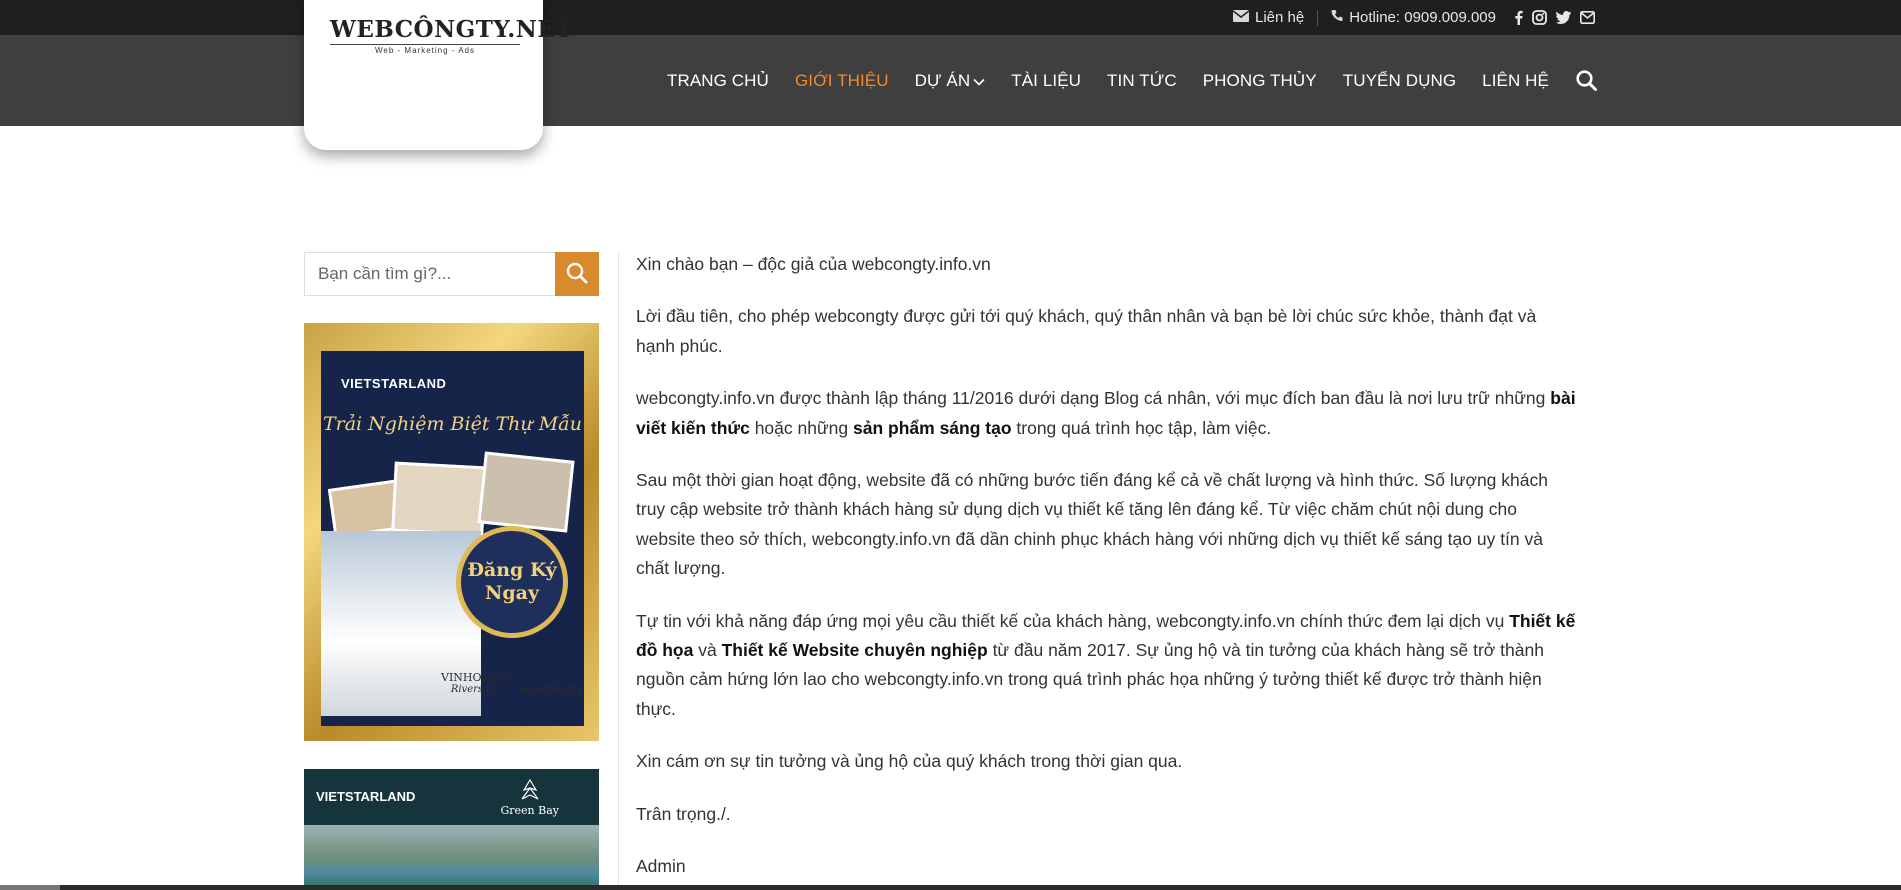  Describe the element at coordinates (530, 789) in the screenshot. I see `greenbay-emblem-icon` at that location.